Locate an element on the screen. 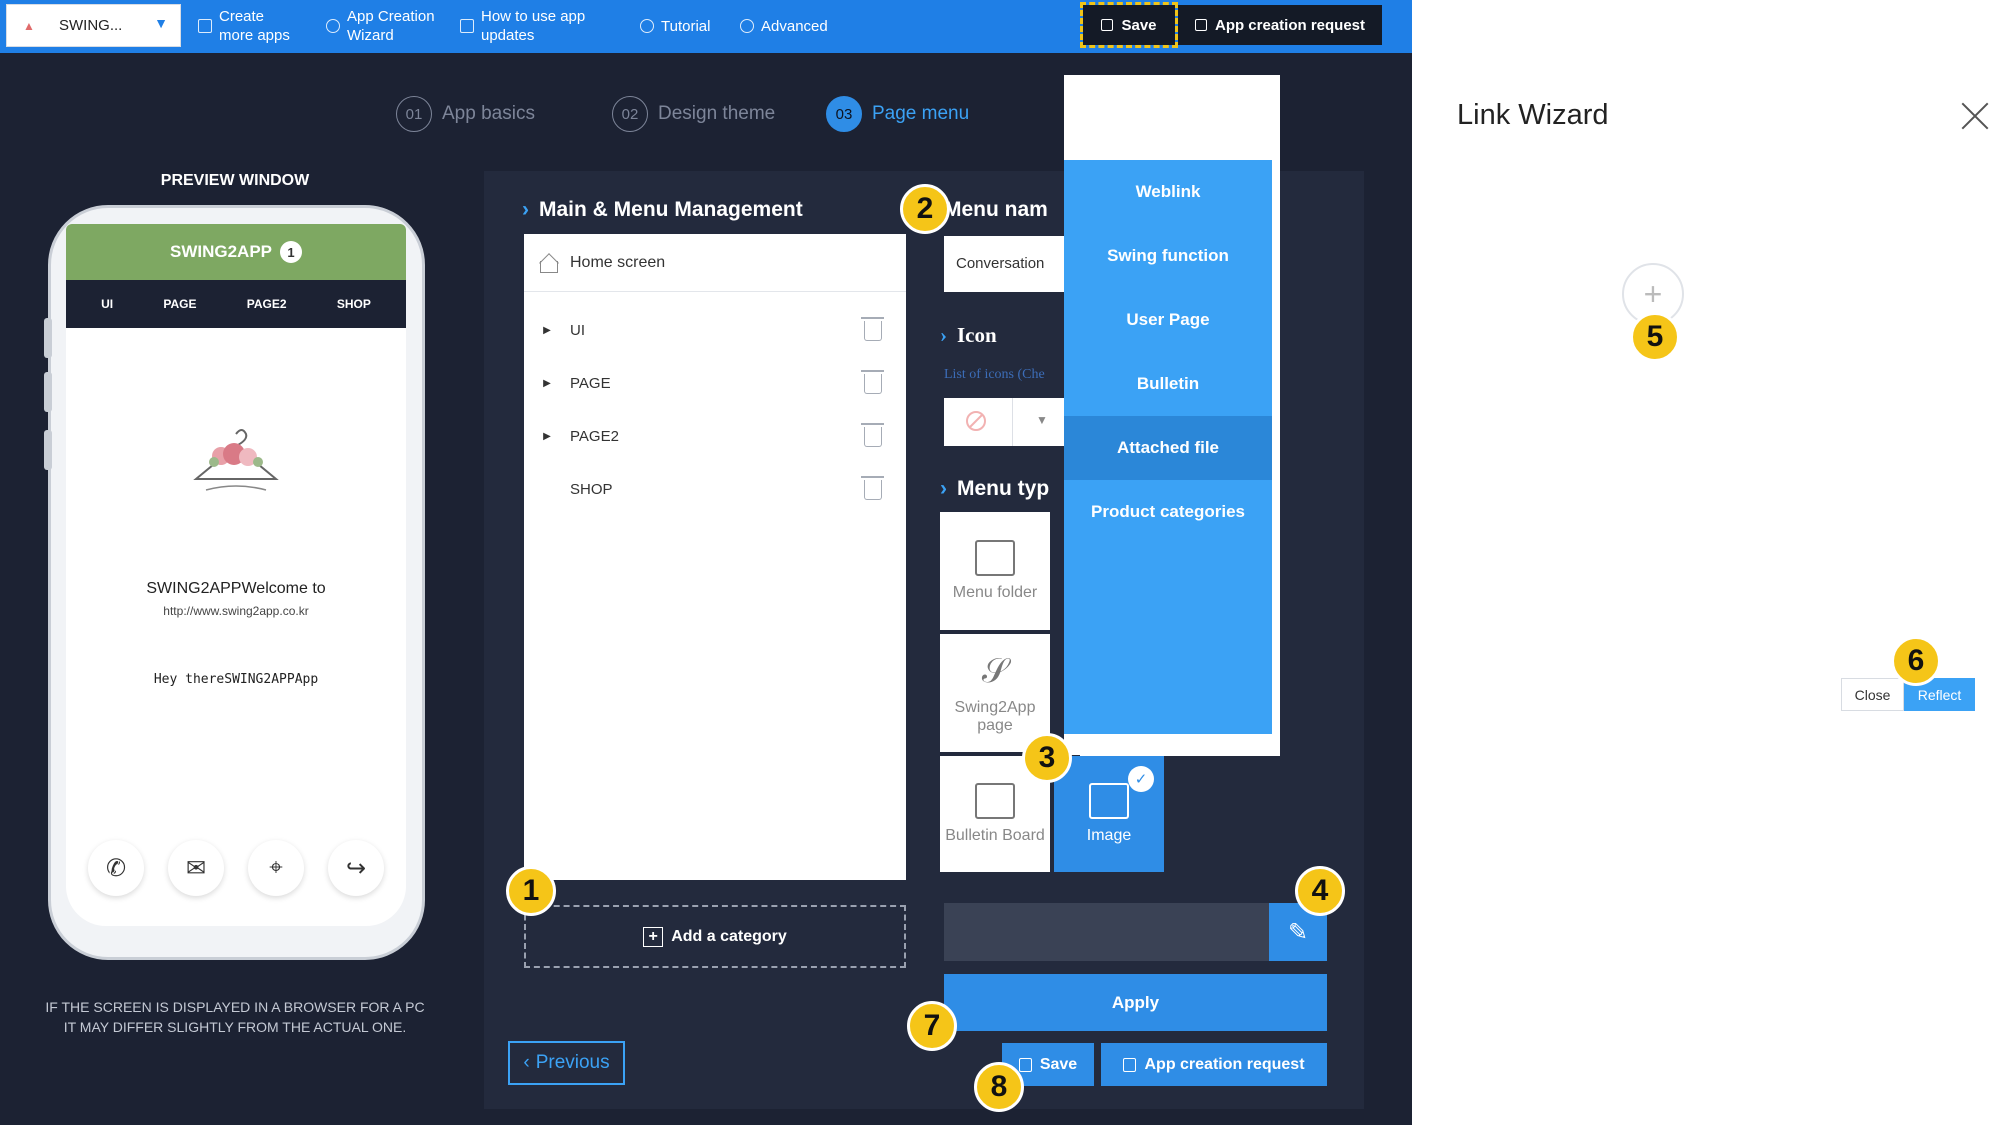 The image size is (2004, 1125). dropdown-item-product-categories: Product categories is located at coordinates (1168, 512).